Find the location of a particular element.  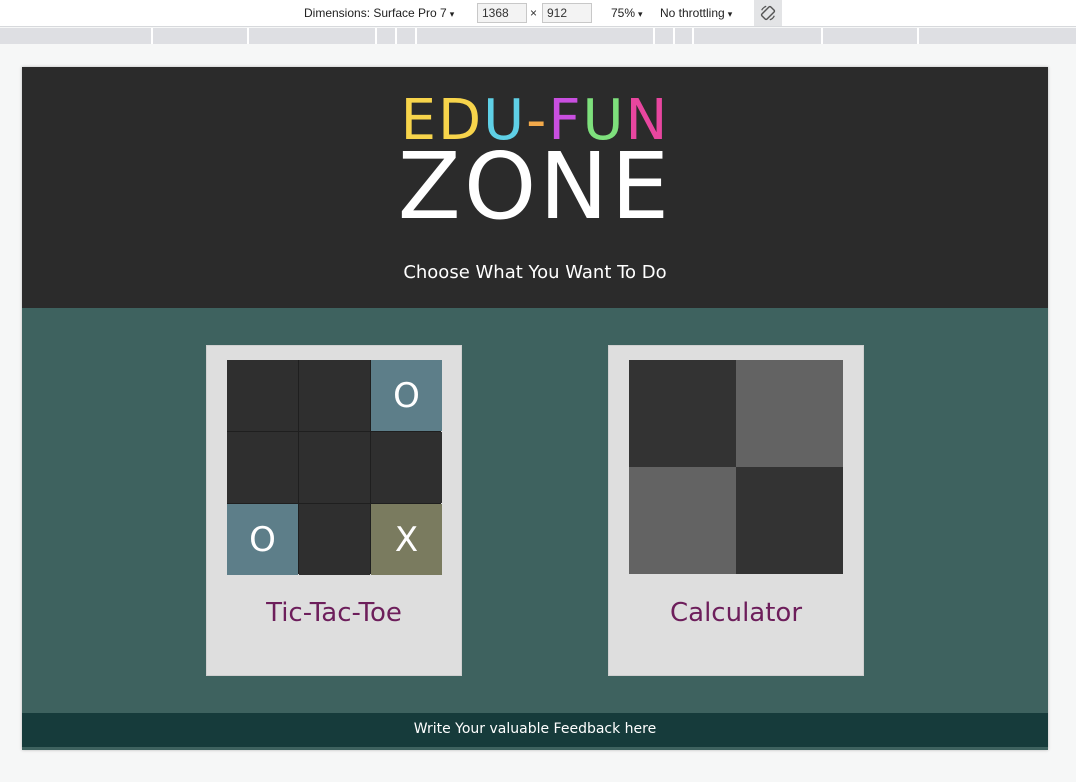

device-dimensions-dropdown: Dimensions: Surface Pro 7 ▾ is located at coordinates (379, 13).